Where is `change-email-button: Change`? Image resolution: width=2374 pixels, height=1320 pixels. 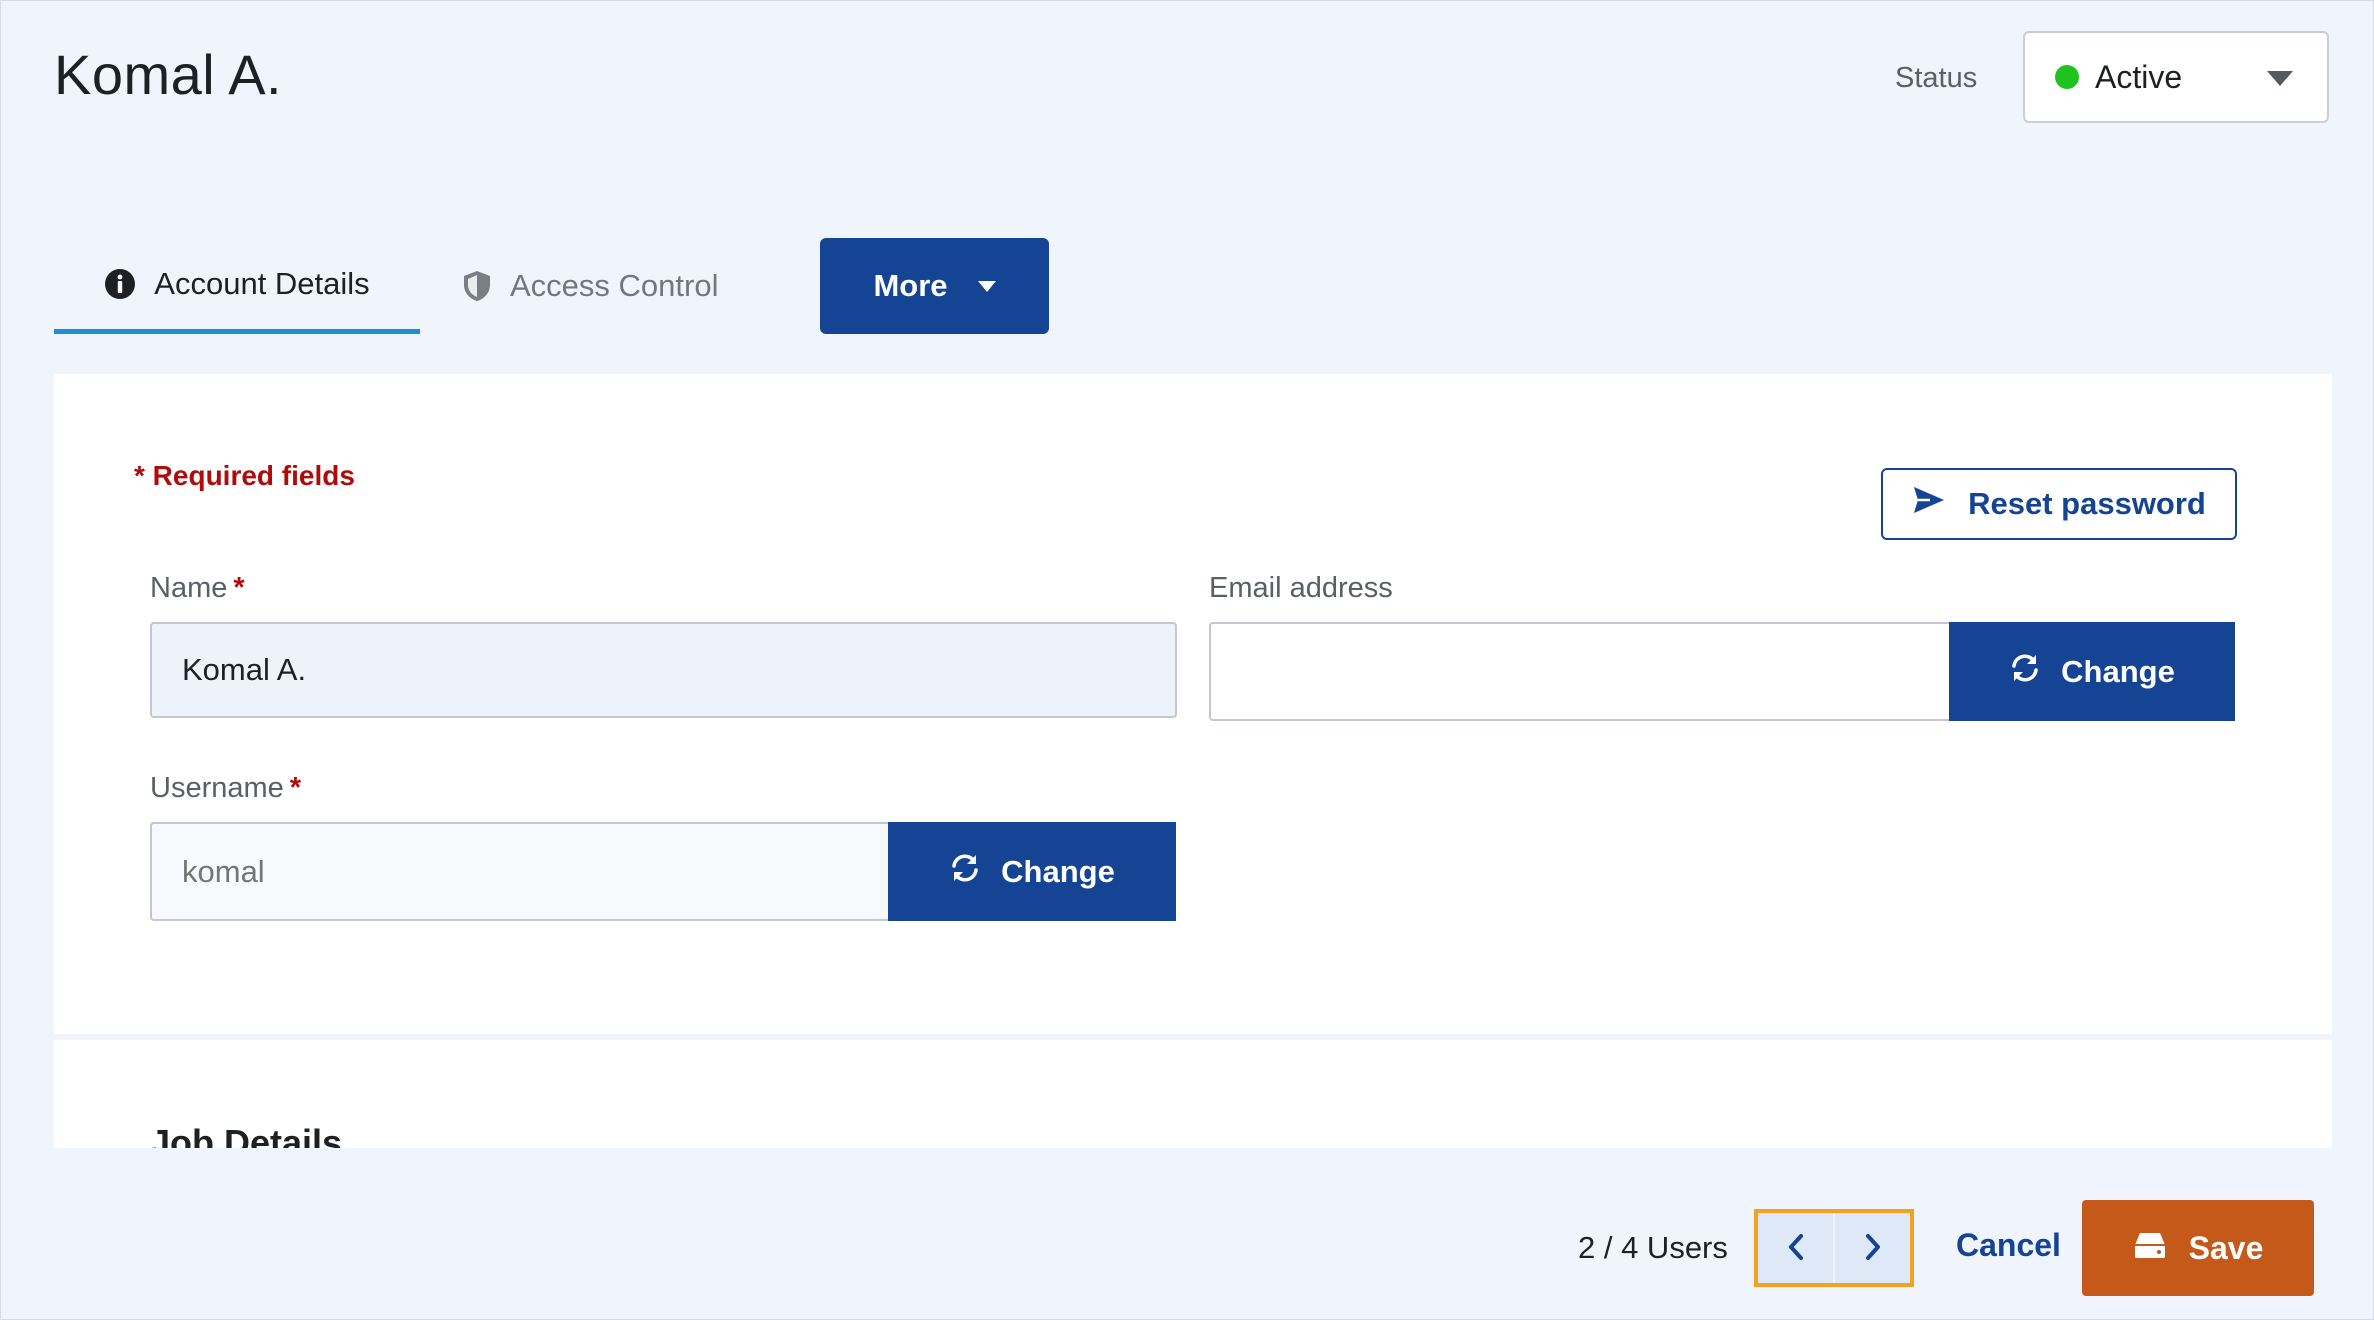 change-email-button: Change is located at coordinates (2092, 671).